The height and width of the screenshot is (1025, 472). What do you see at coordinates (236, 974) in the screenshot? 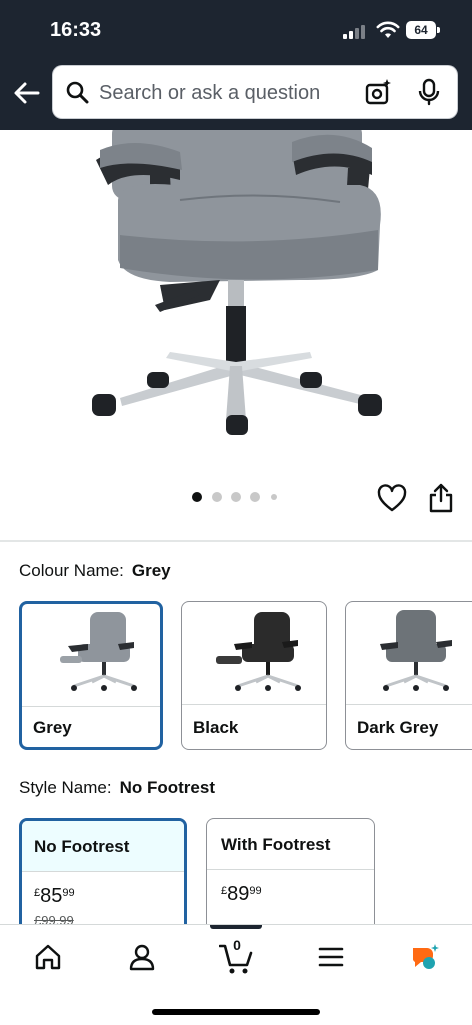
I see `bottom-navigation: 0` at bounding box center [236, 974].